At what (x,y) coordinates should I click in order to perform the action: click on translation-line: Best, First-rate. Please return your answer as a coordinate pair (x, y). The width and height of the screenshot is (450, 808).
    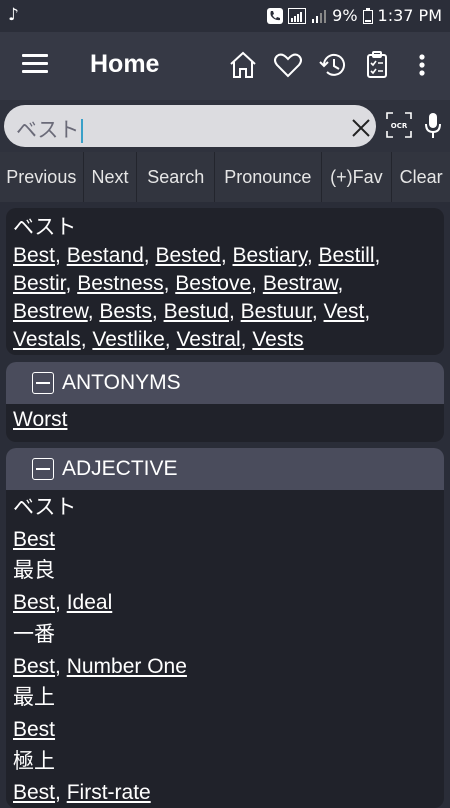
    Looking at the image, I should click on (82, 793).